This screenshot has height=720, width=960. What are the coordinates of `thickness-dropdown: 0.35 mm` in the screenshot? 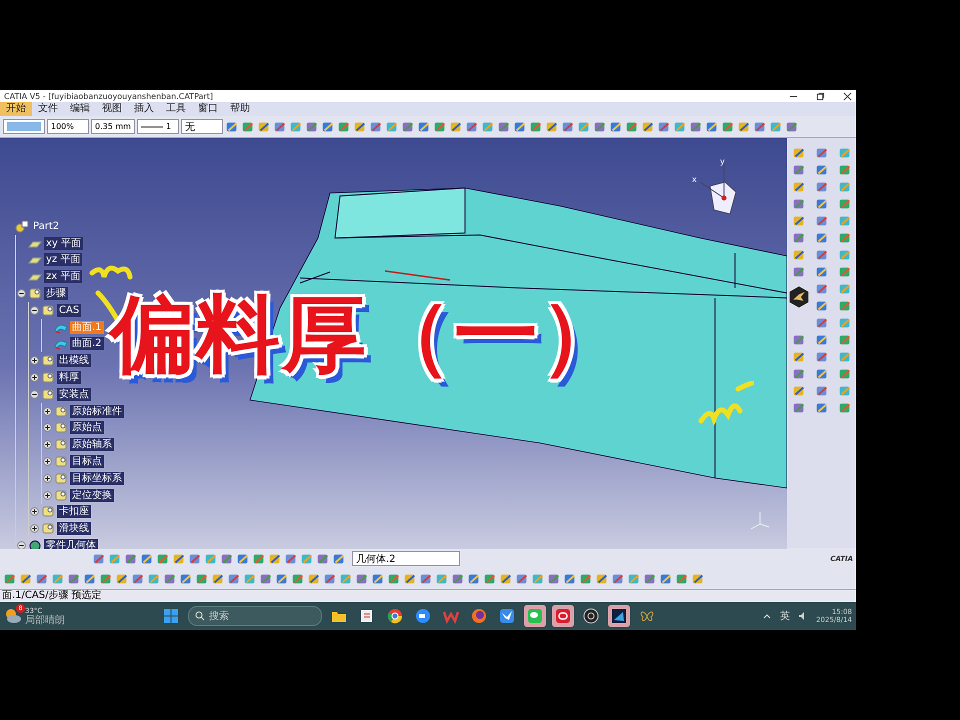 It's located at (113, 126).